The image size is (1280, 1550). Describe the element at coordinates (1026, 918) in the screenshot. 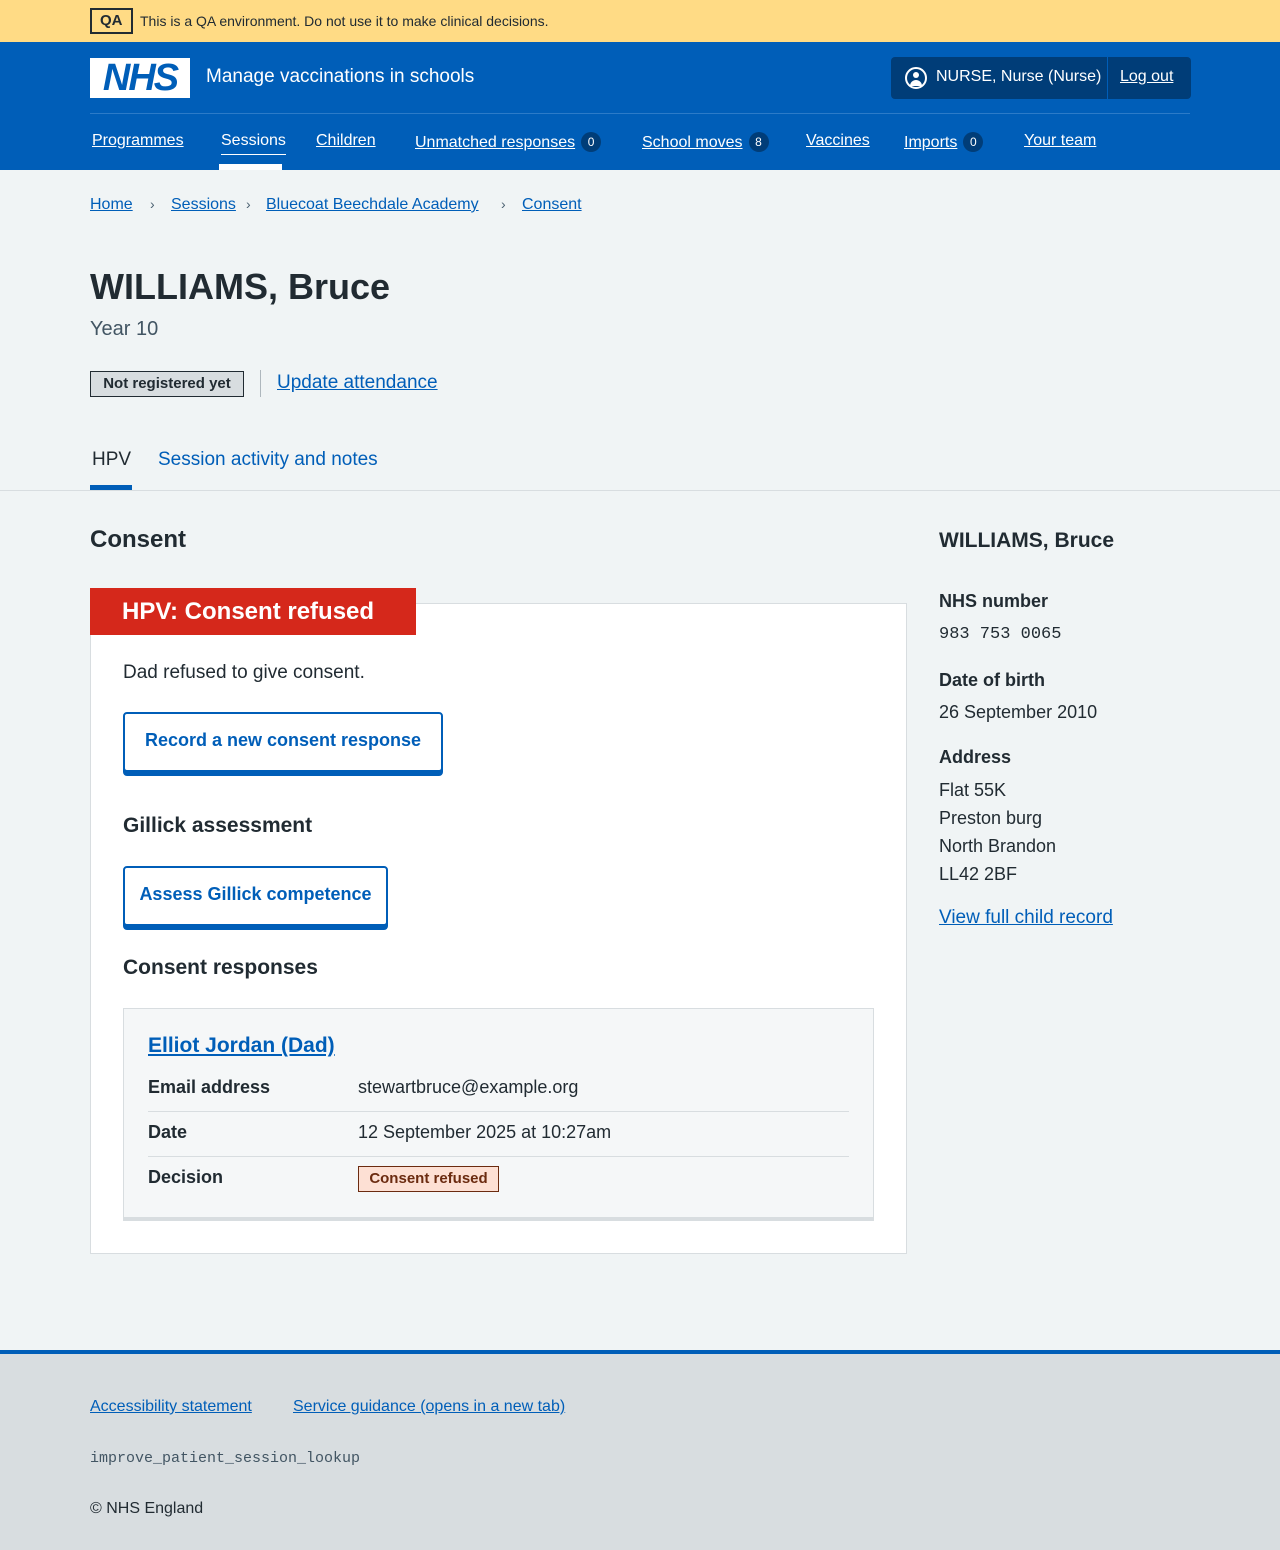

I see `view-child-record-link: View full child record` at that location.